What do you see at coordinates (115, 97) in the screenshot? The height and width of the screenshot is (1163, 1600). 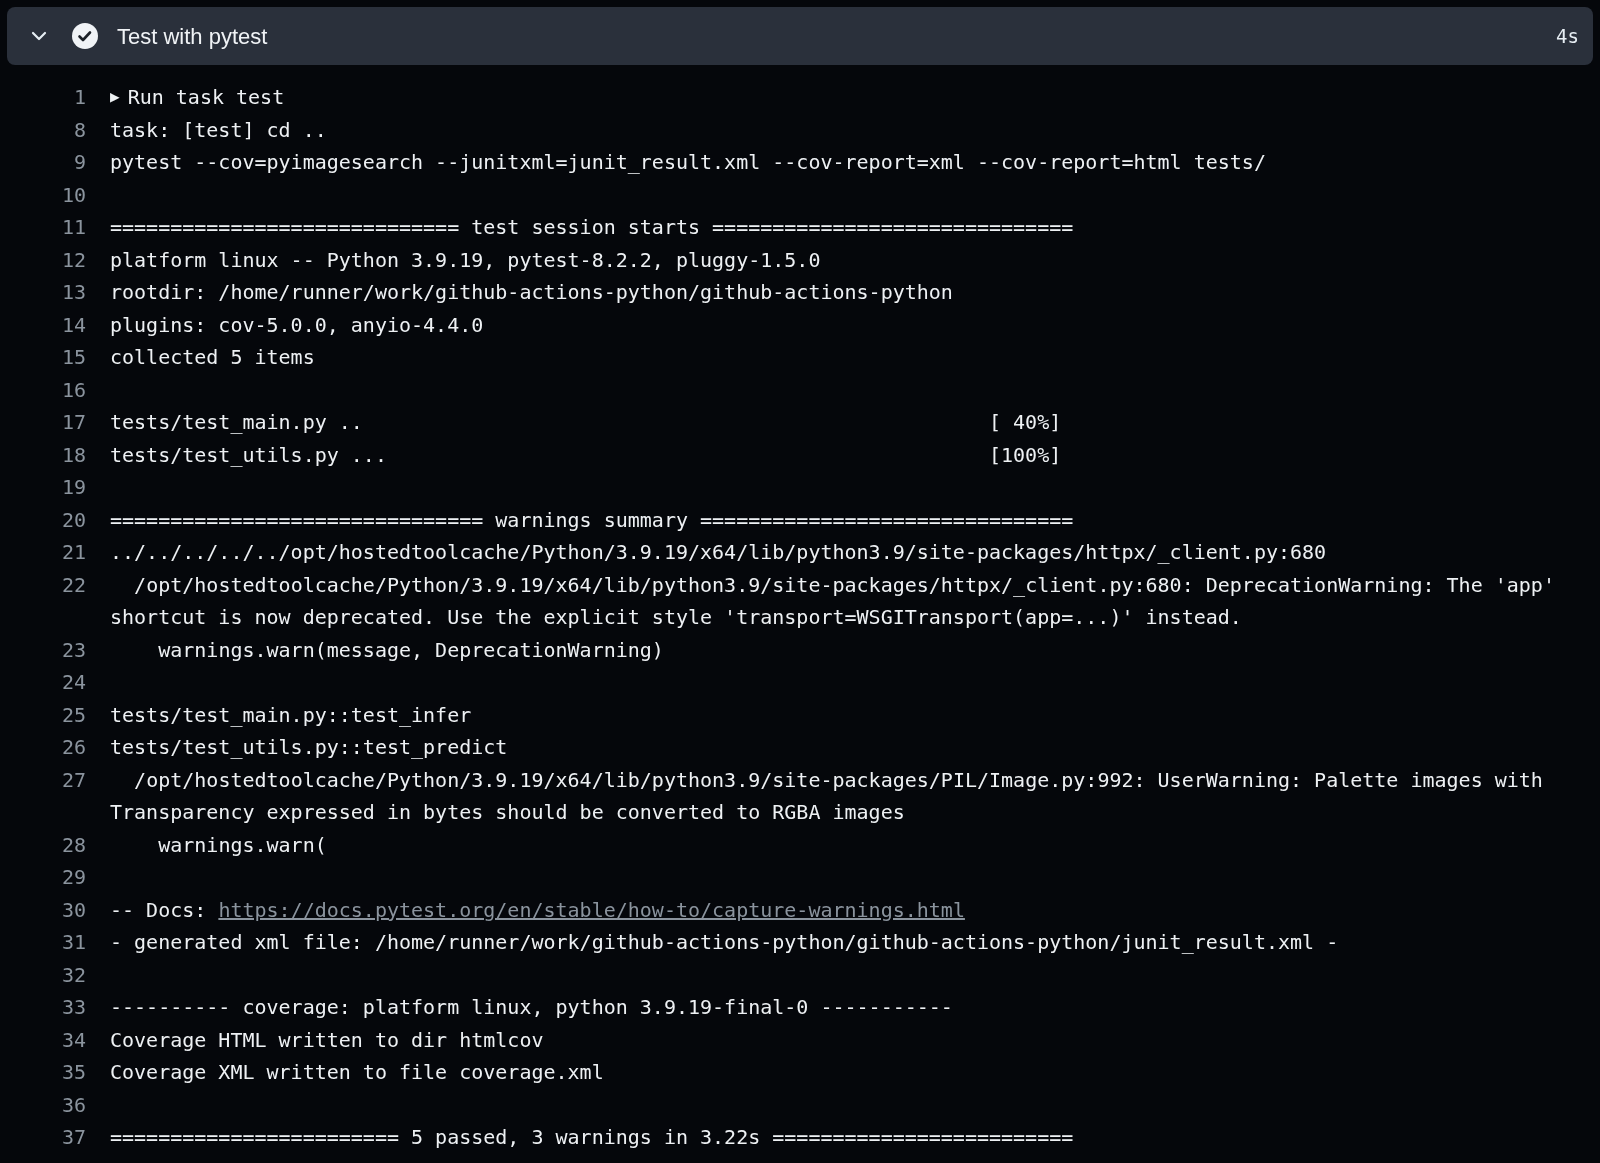 I see `expand-toggle: ▶` at bounding box center [115, 97].